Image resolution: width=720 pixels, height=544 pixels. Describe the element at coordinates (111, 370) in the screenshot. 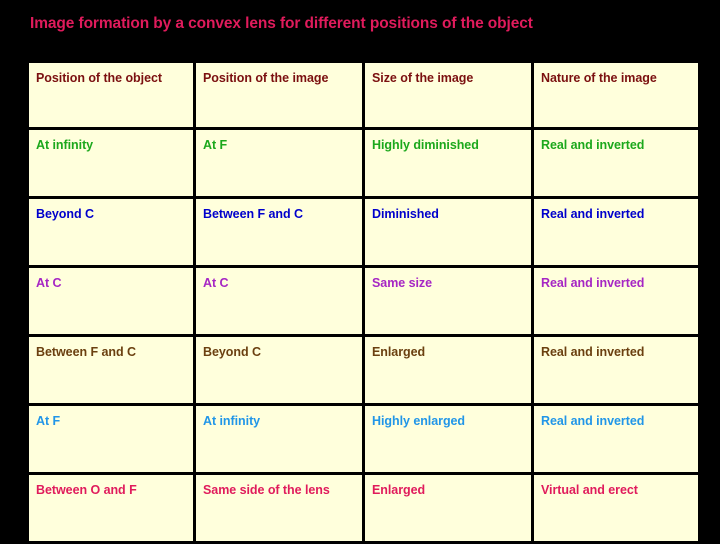

I see `cell-position-of-object: Between F and C` at that location.